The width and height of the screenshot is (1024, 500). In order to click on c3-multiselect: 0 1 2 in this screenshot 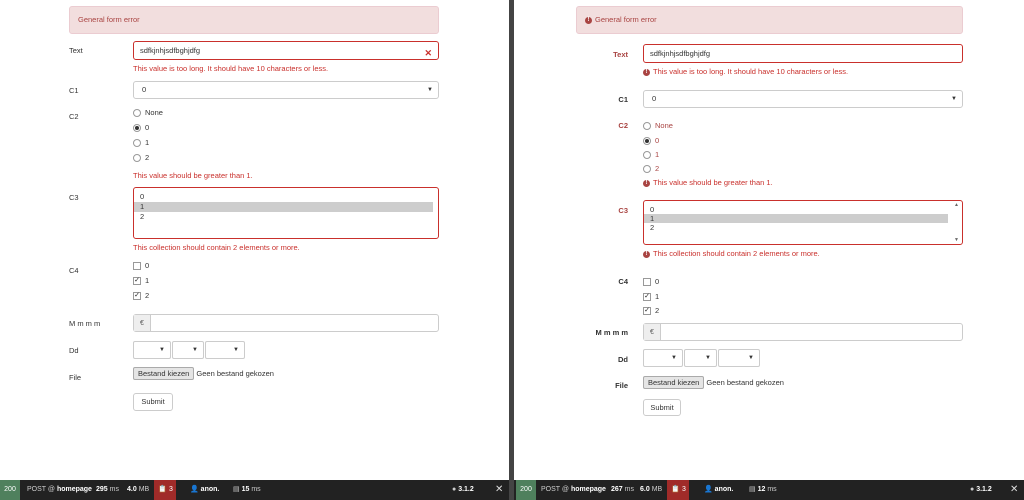, I will do `click(286, 213)`.